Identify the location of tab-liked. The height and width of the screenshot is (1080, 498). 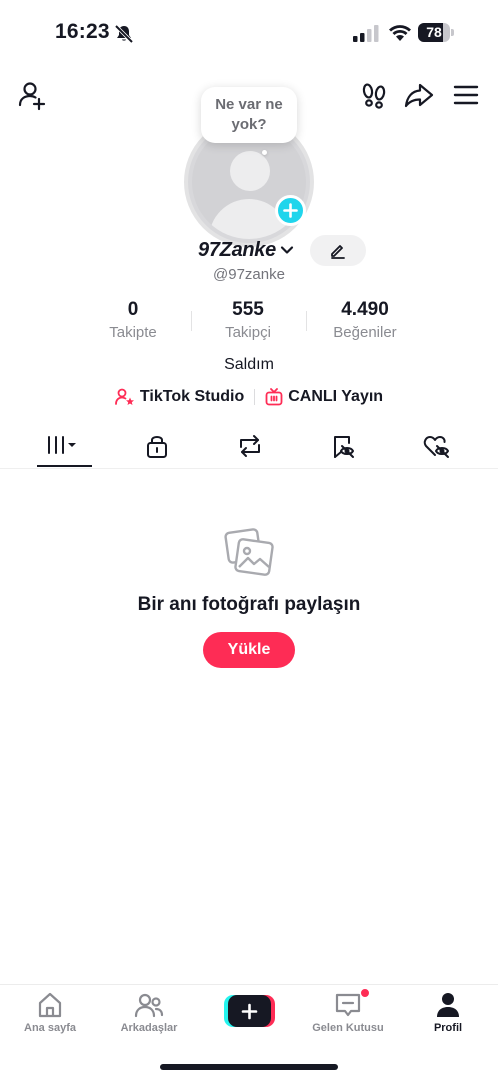
(434, 446).